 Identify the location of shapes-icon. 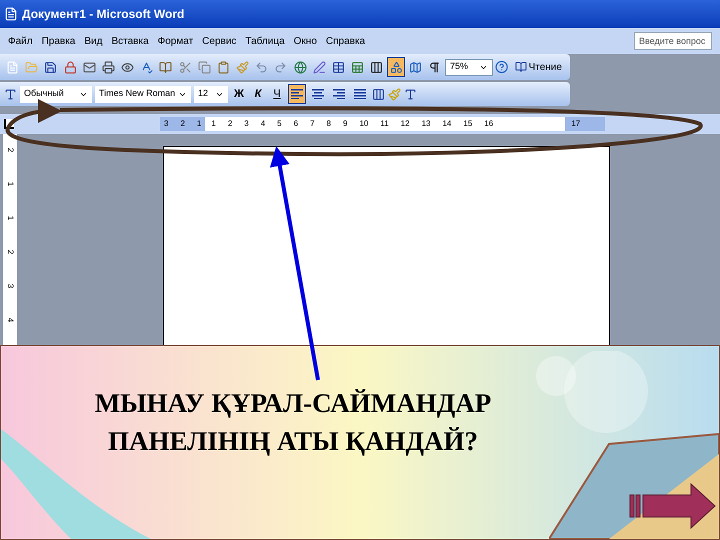
(396, 67).